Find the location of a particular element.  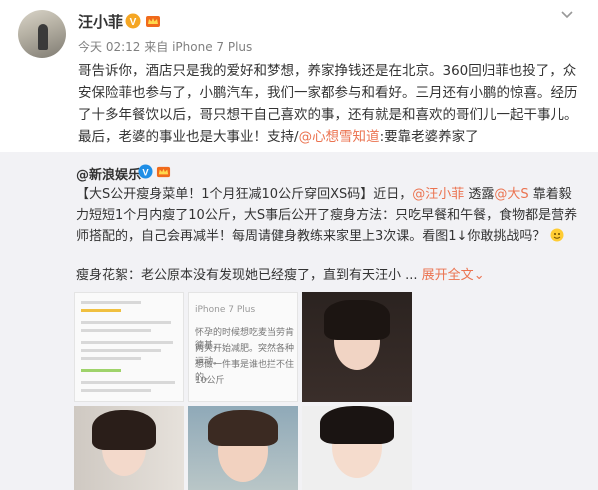

mention-link: @大S is located at coordinates (511, 194).